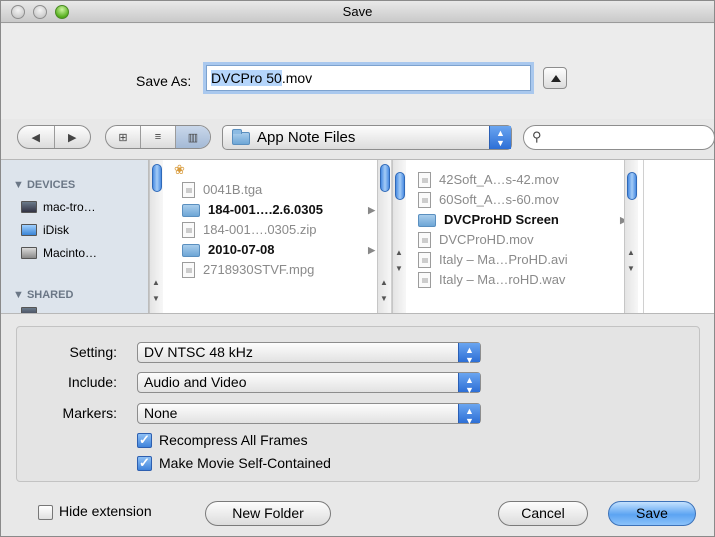 This screenshot has width=715, height=537. Describe the element at coordinates (631, 236) in the screenshot. I see `column-3-scrollbar: ▲ ▼` at that location.